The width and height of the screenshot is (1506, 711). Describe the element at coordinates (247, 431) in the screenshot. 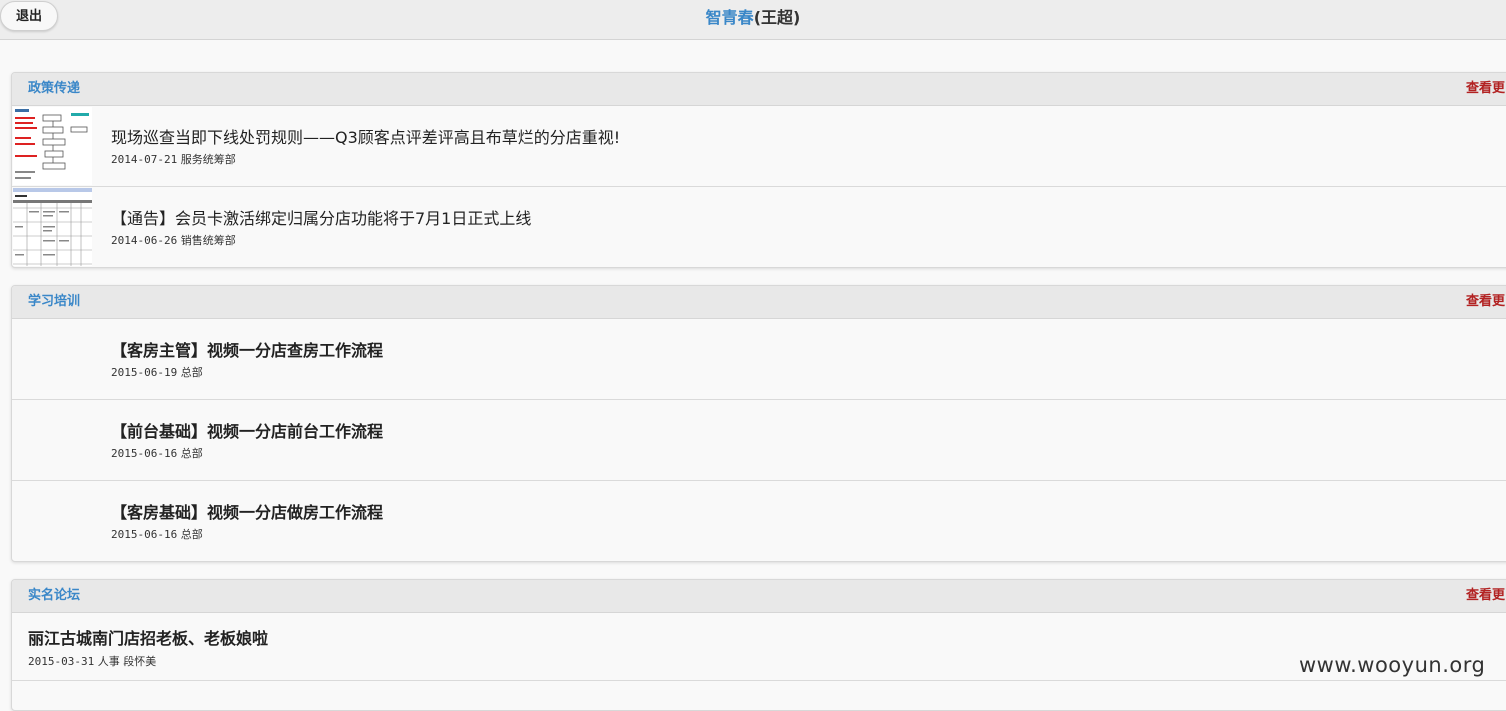

I see `item-title: 【前台基础】视频一分店前台工作流程` at that location.